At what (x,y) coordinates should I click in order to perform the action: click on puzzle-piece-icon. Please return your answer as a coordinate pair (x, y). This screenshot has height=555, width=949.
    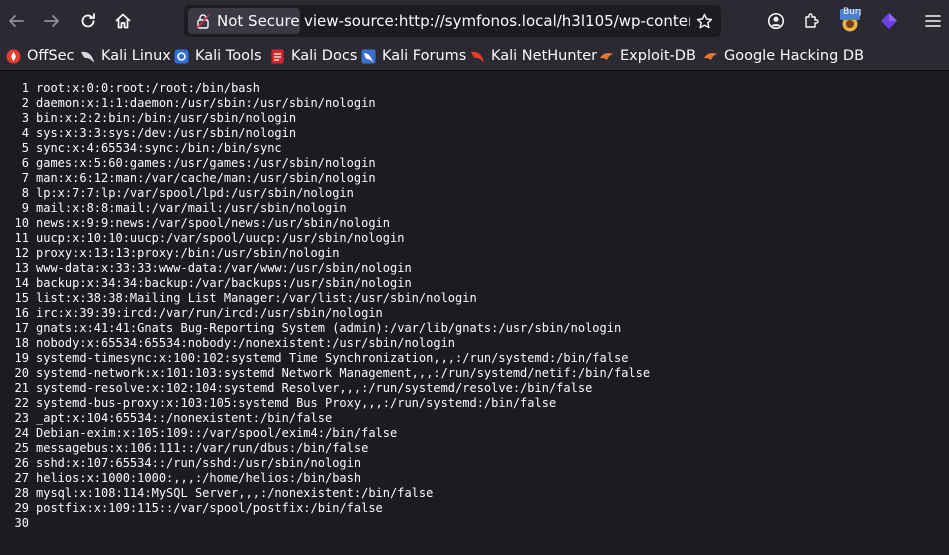
    Looking at the image, I should click on (812, 20).